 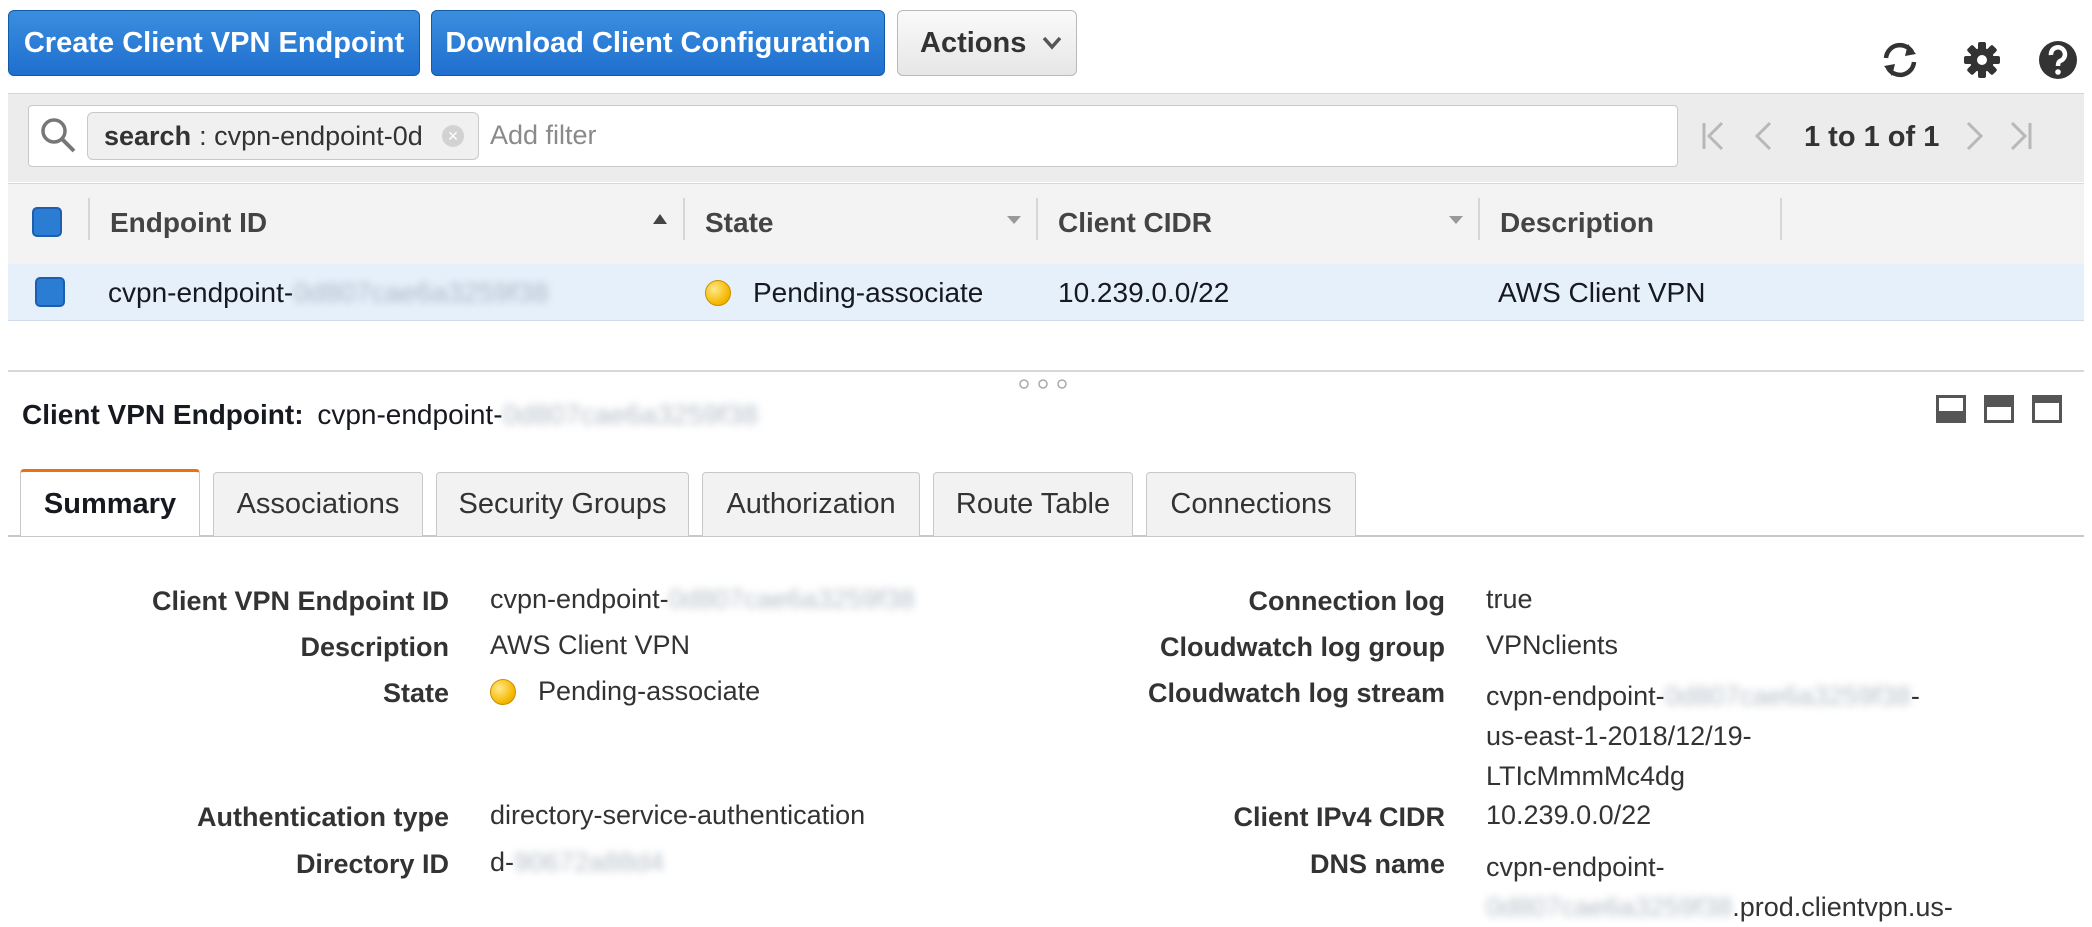 What do you see at coordinates (1251, 504) in the screenshot?
I see `tab-connections: Connections` at bounding box center [1251, 504].